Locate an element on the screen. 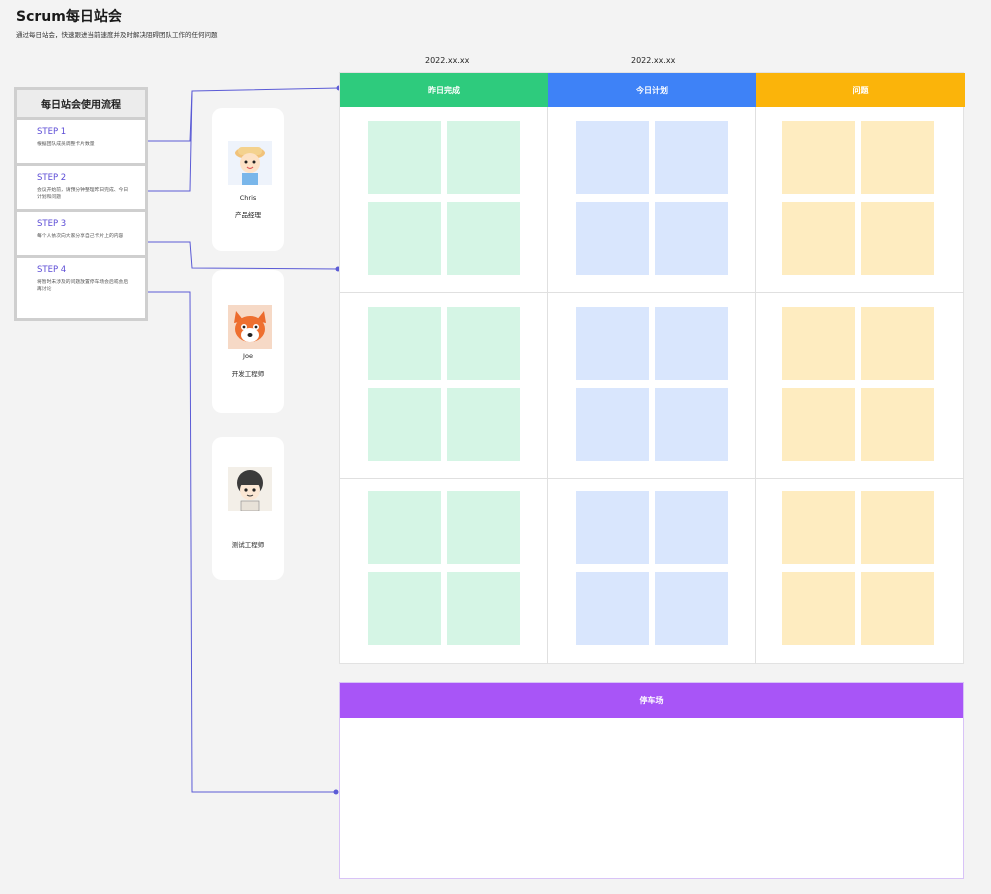  role-title: 产品经理 is located at coordinates (248, 215).